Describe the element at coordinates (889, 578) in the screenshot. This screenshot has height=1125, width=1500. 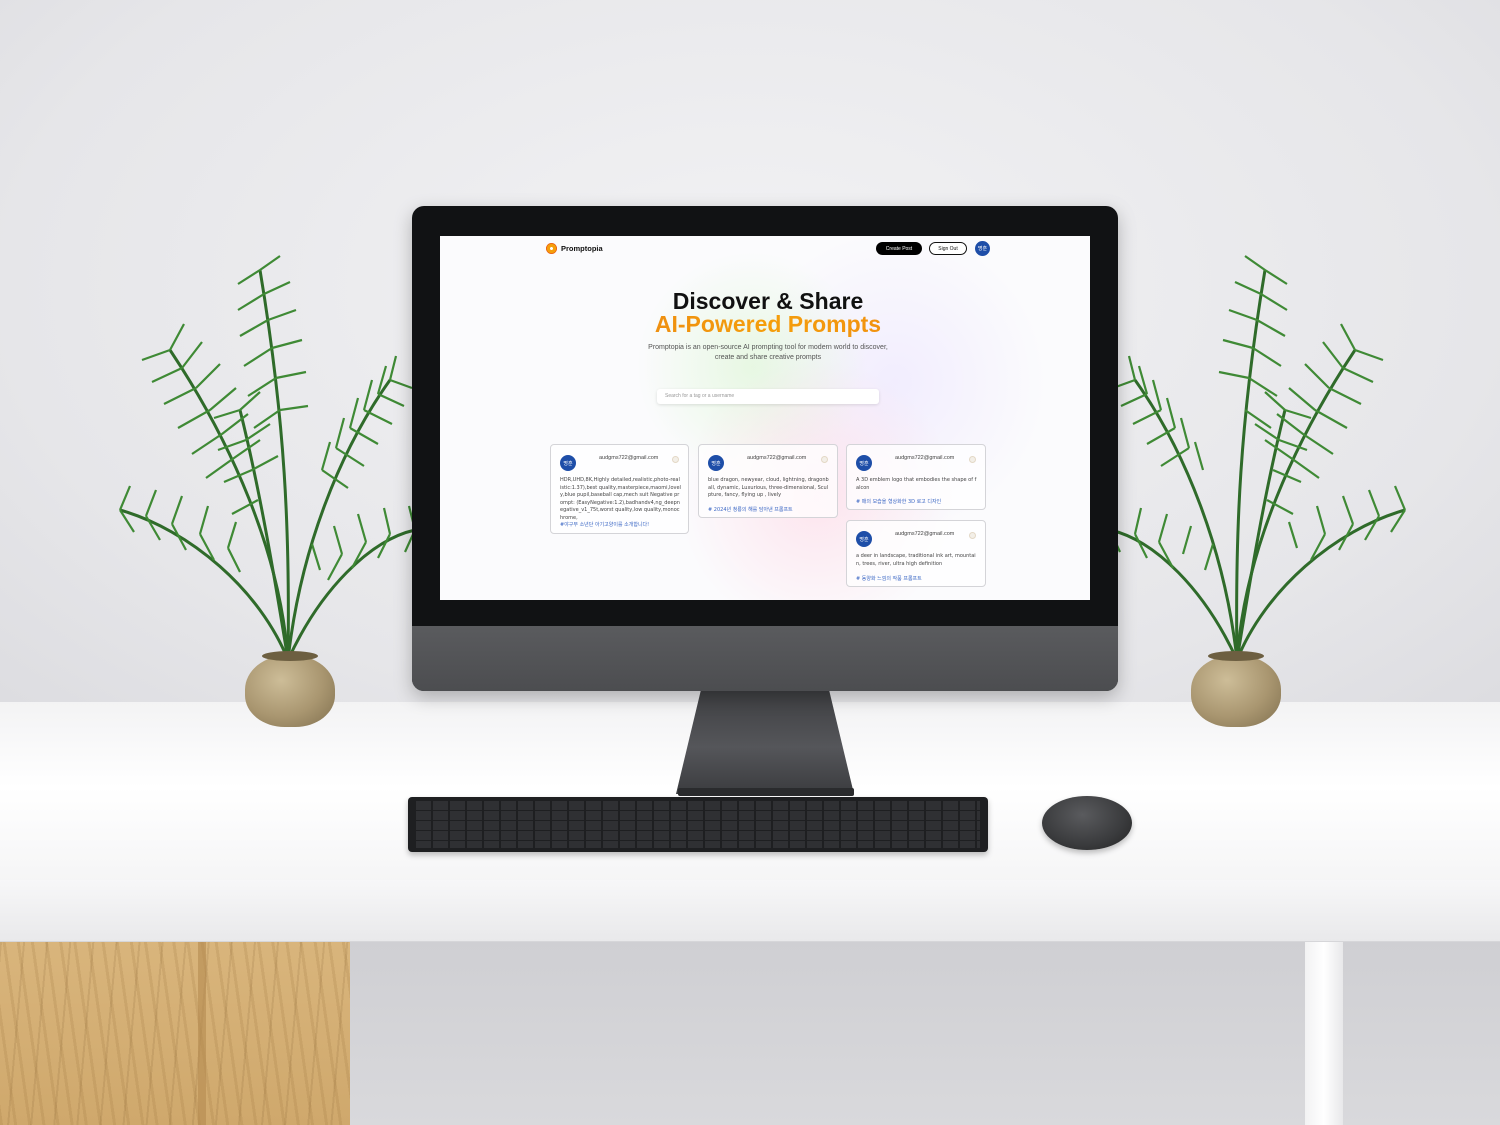
I see `card-tag: # 동양화 느낌의 작품 프롬프트` at that location.